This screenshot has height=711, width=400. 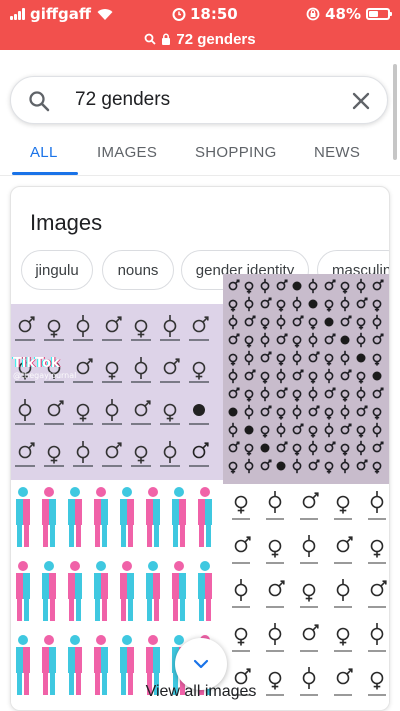 What do you see at coordinates (199, 100) in the screenshot?
I see `search-box: 72 genders` at bounding box center [199, 100].